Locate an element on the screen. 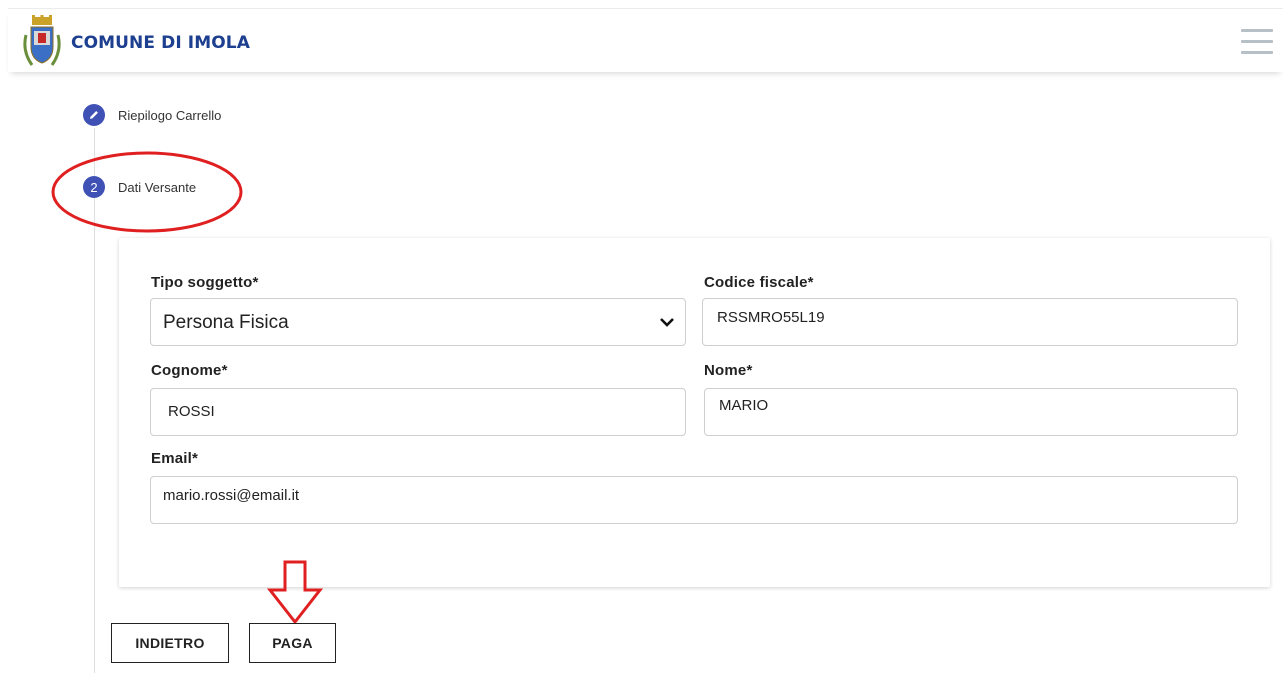 The image size is (1283, 673). tipo-soggetto-label: Tipo soggetto* is located at coordinates (205, 282).